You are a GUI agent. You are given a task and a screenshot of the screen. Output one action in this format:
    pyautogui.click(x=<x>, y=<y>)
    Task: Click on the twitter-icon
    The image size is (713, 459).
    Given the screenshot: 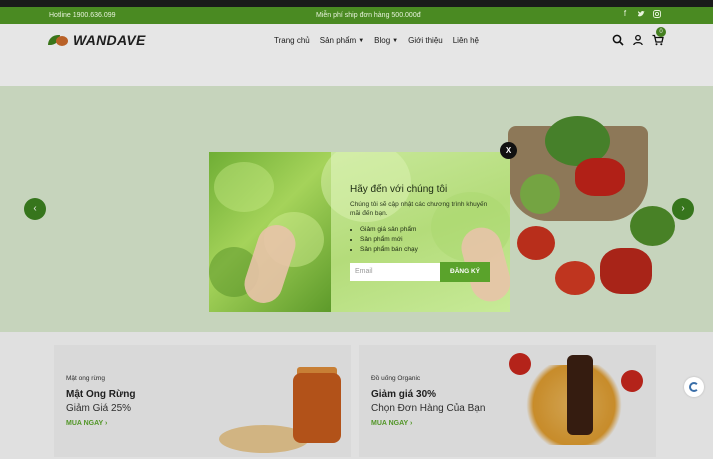 What is the action you would take?
    pyautogui.click(x=641, y=14)
    